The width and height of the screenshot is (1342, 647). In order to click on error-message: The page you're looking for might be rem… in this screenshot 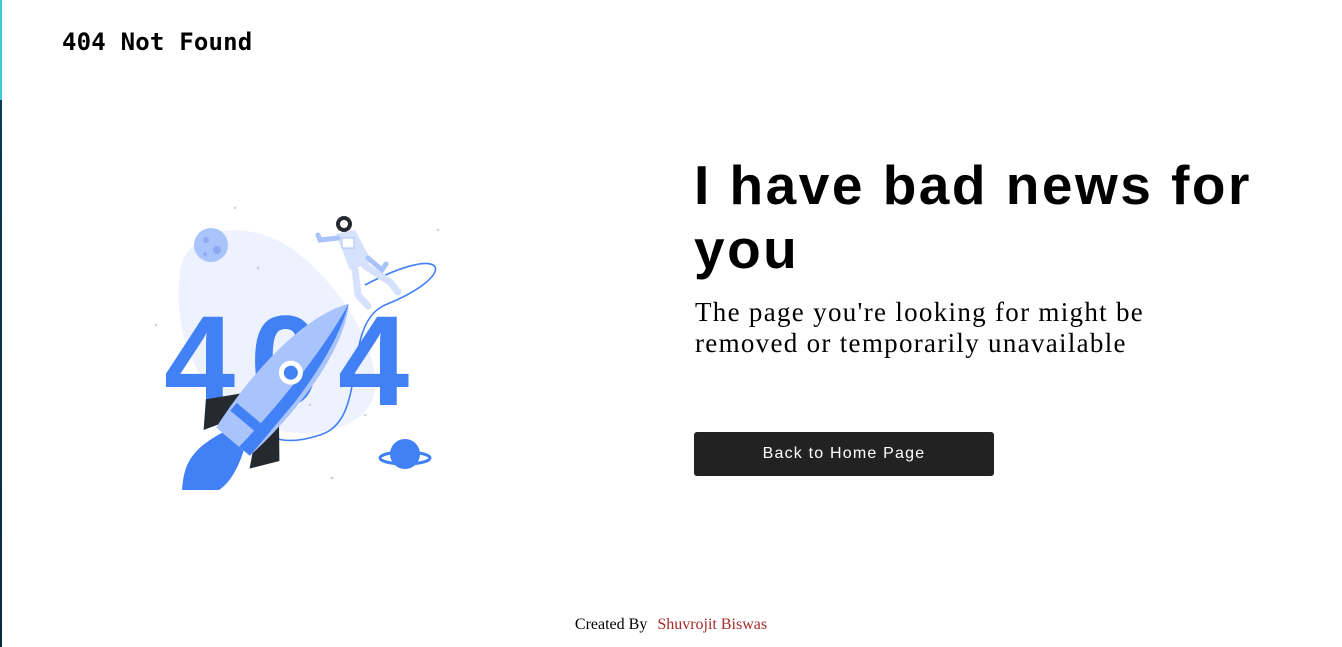, I will do `click(920, 327)`.